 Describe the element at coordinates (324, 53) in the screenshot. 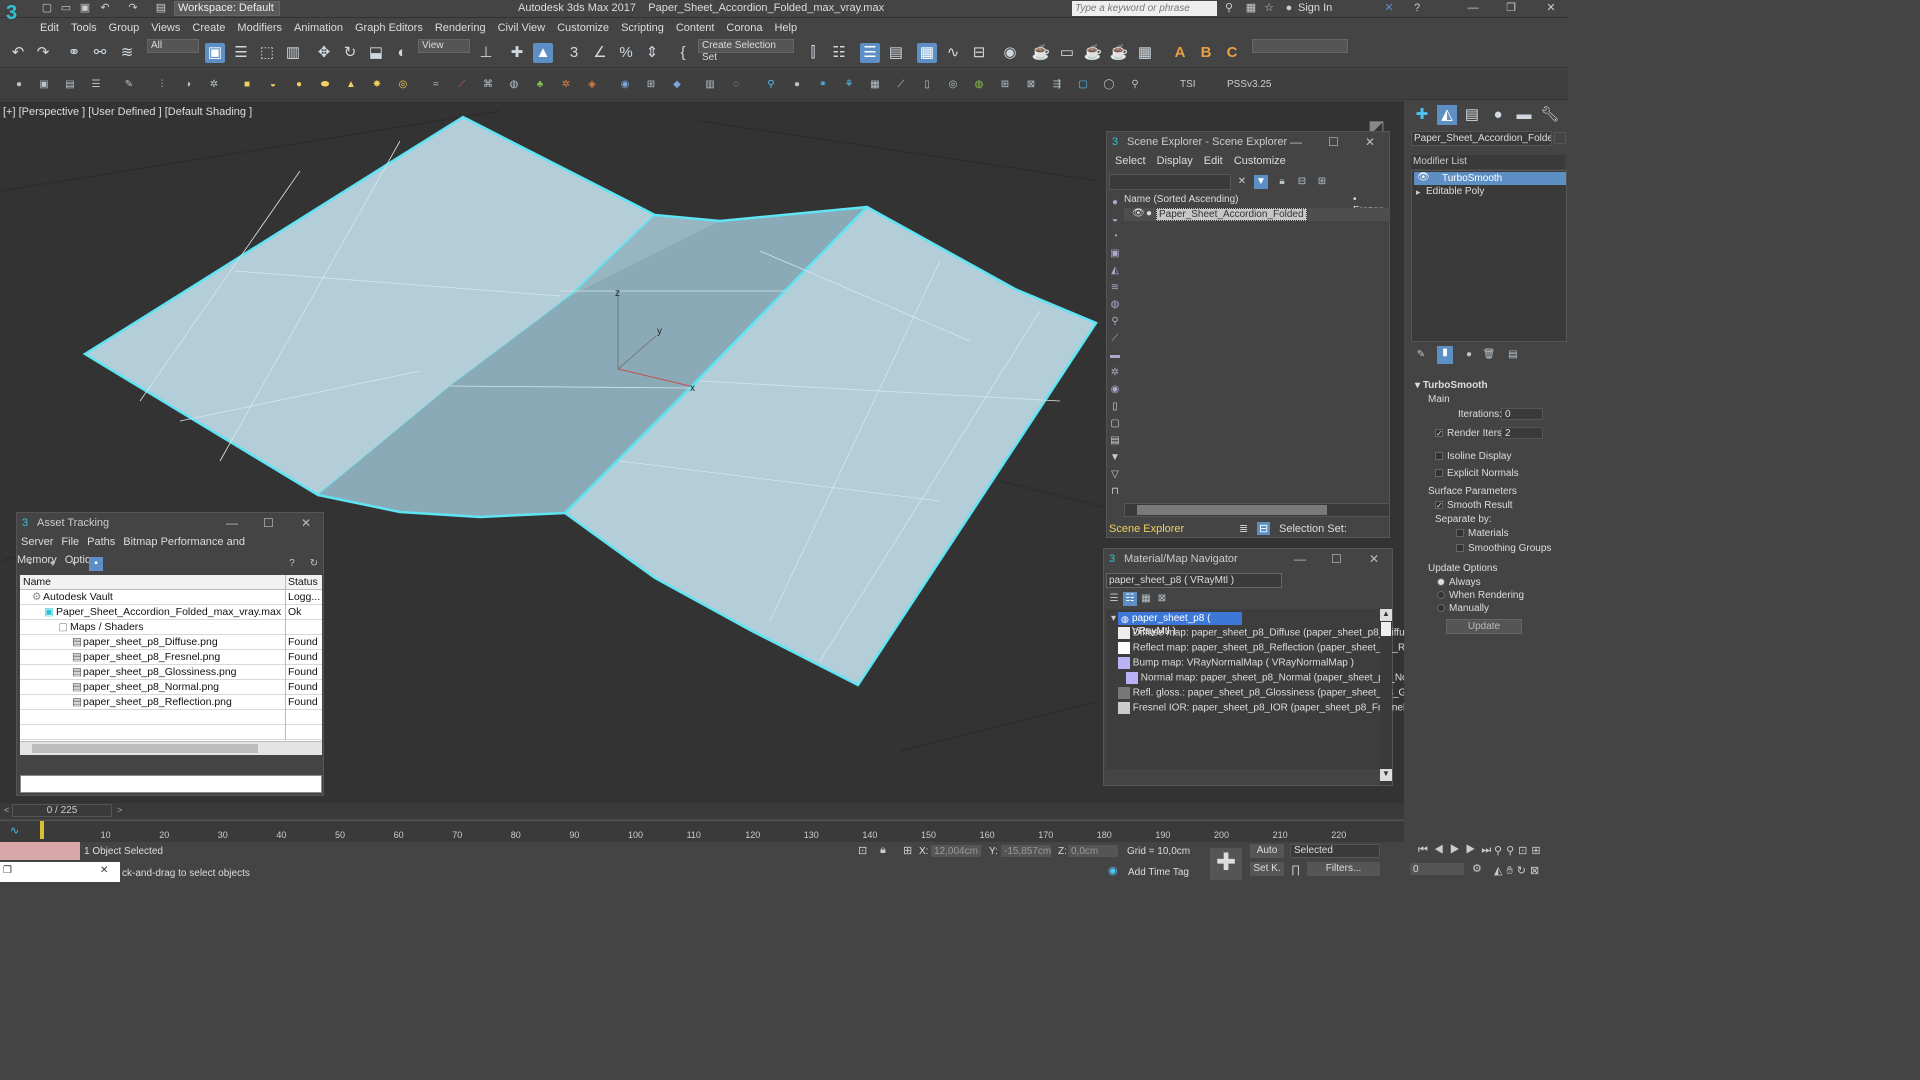

I see `move-icon: ✥` at that location.